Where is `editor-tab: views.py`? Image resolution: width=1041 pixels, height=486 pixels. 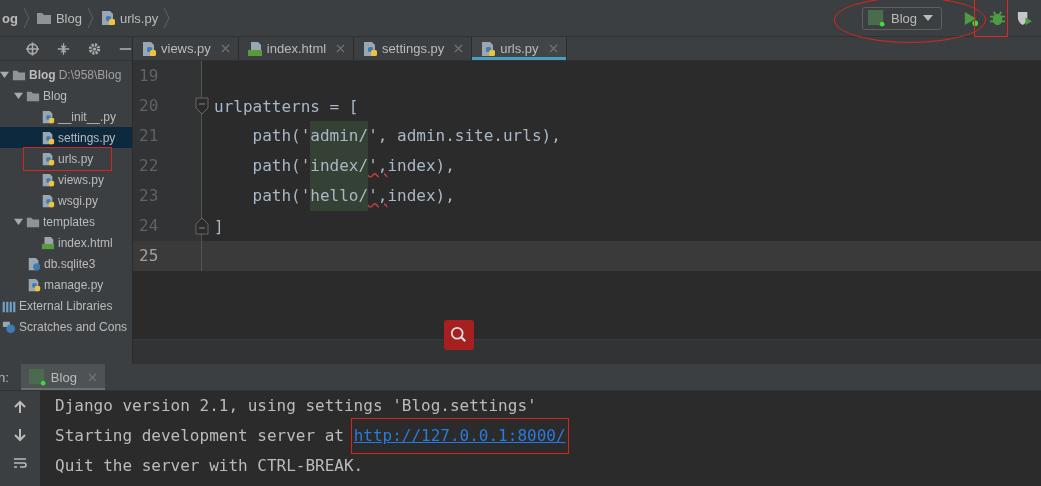
editor-tab: views.py is located at coordinates (186, 48).